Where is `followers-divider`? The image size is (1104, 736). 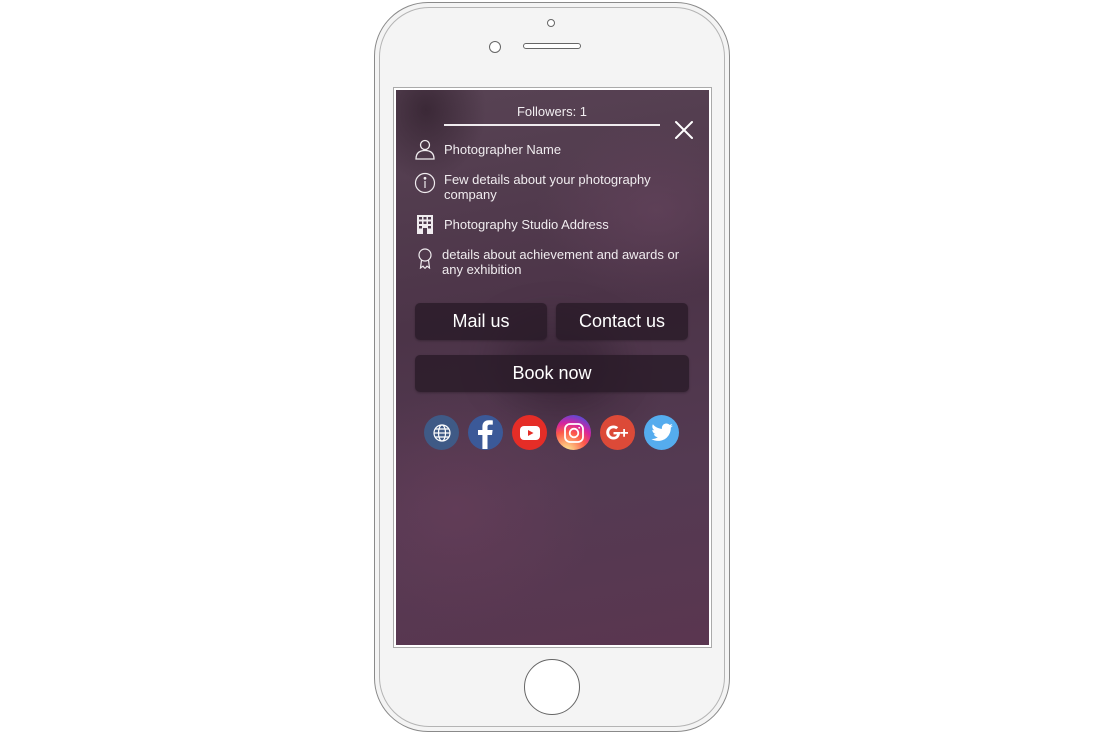
followers-divider is located at coordinates (552, 125).